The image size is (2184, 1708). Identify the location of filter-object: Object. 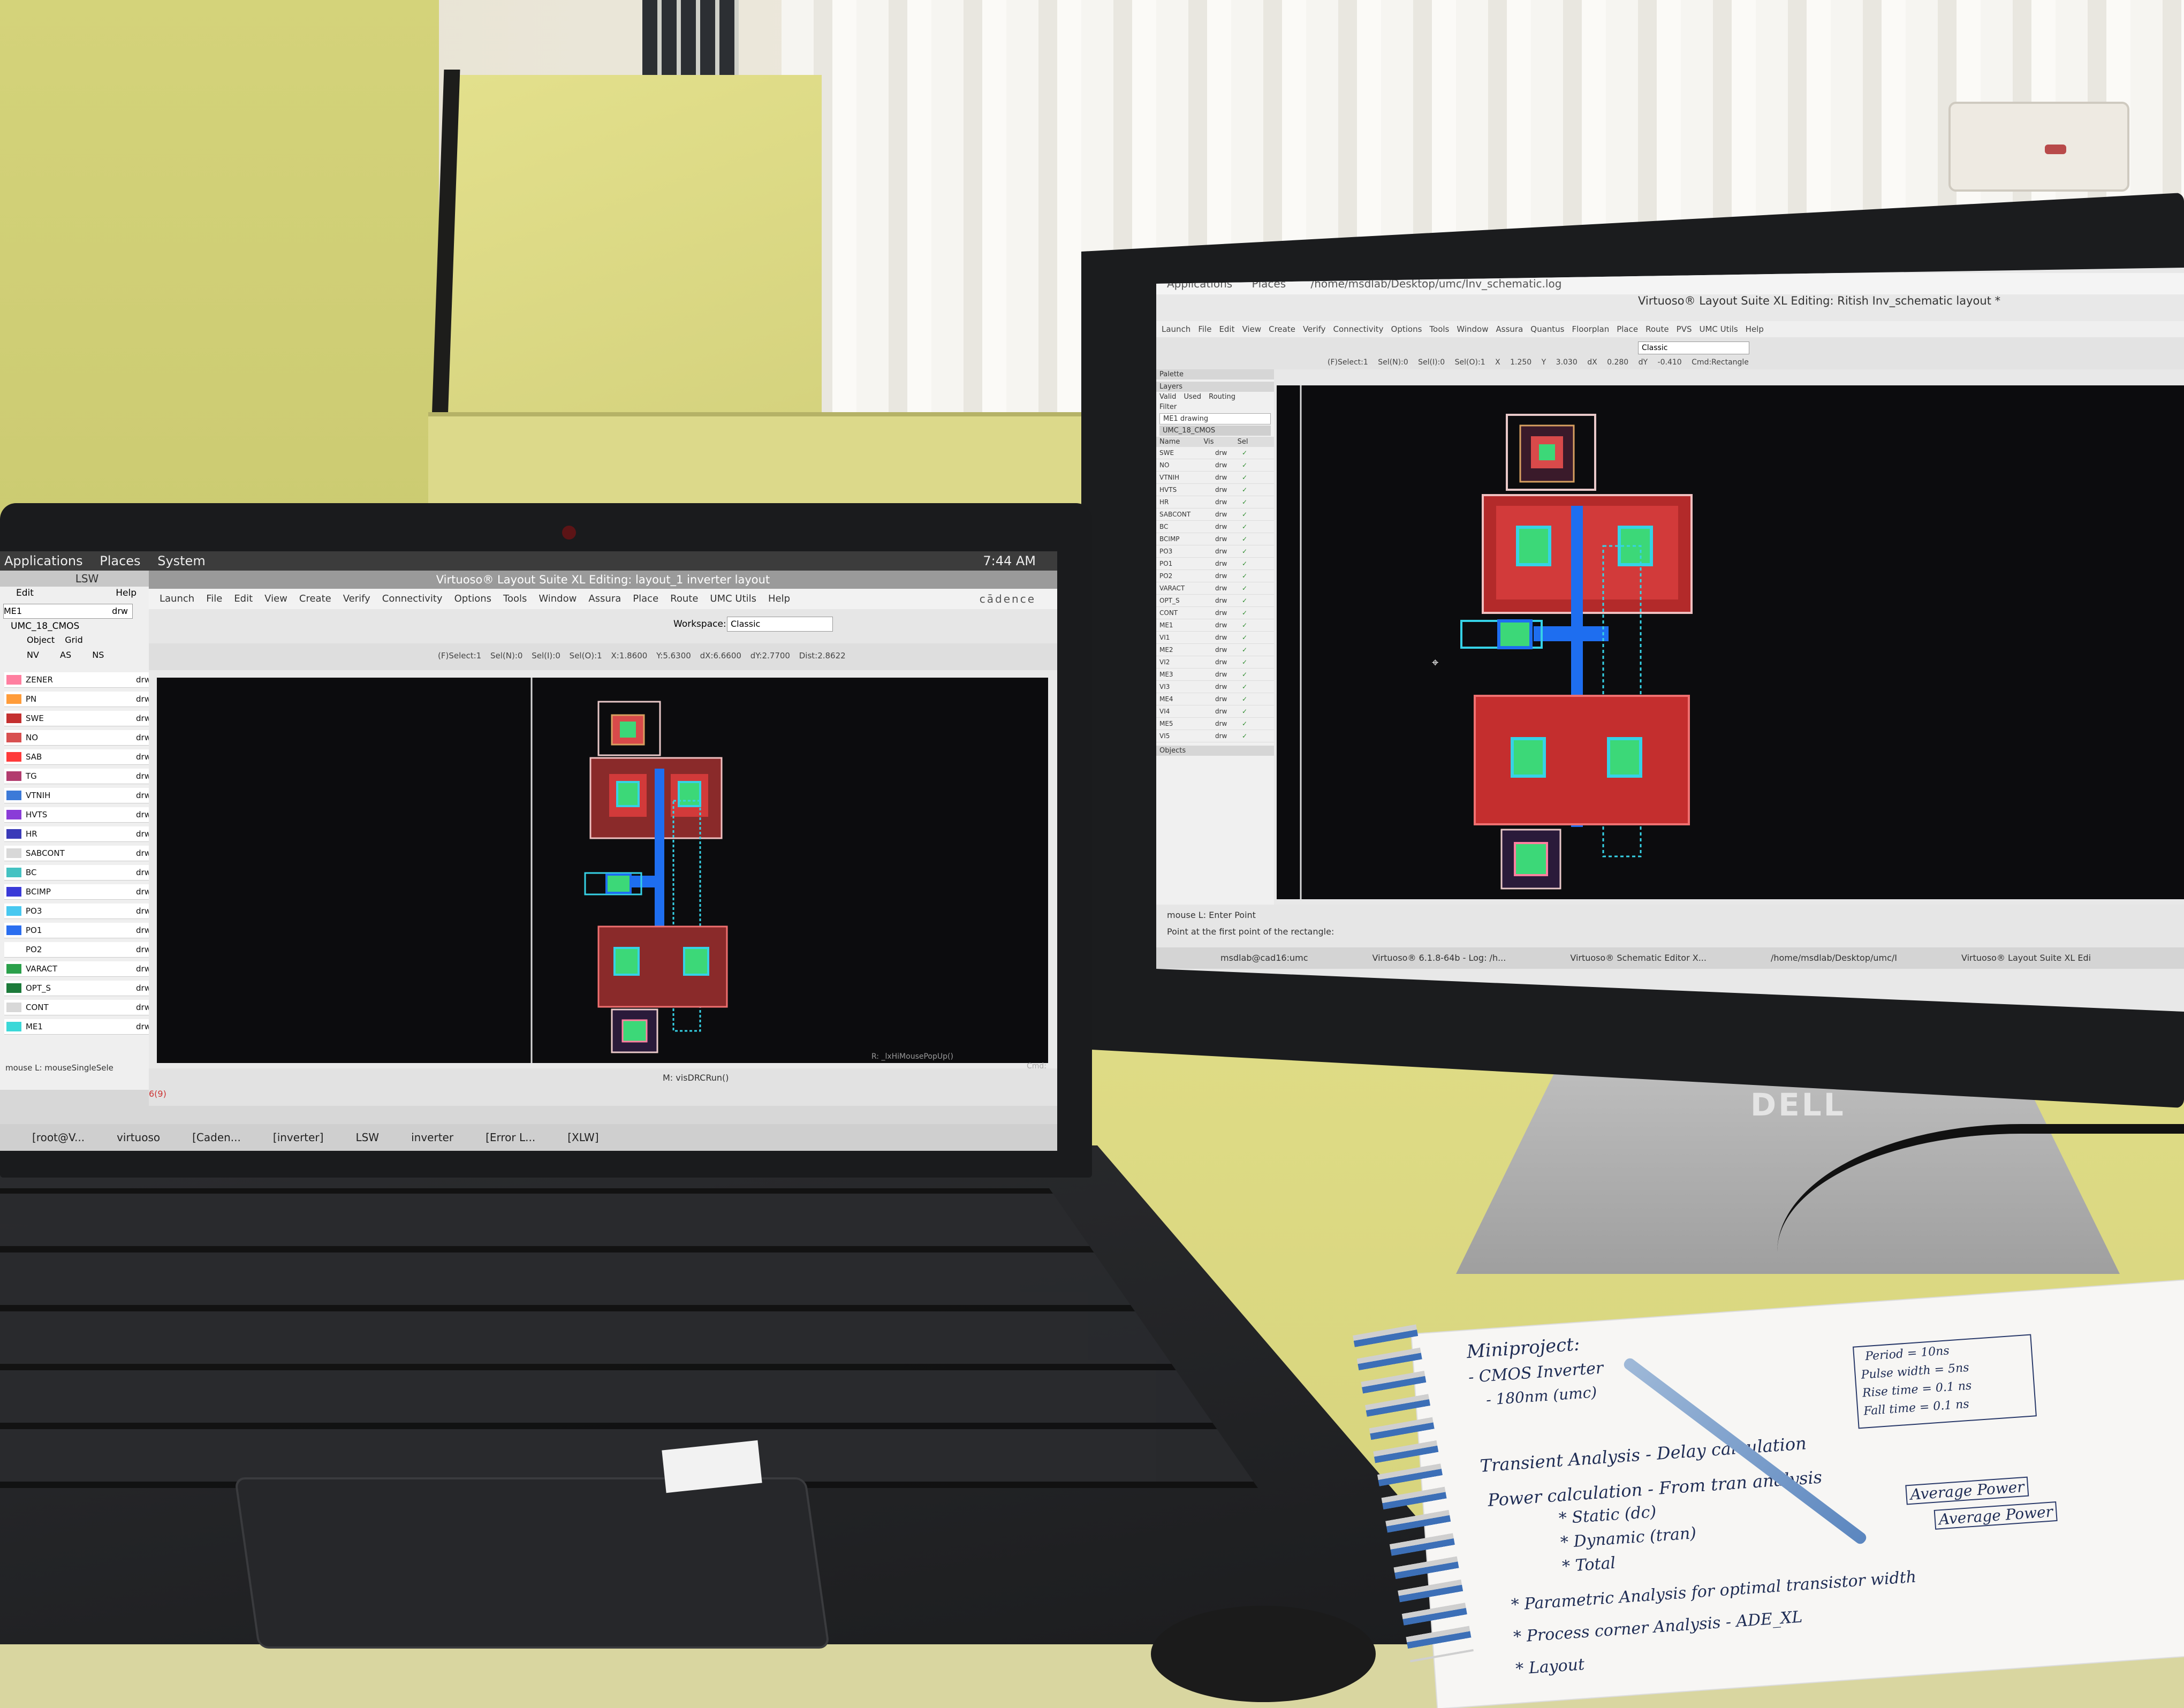
(41, 640).